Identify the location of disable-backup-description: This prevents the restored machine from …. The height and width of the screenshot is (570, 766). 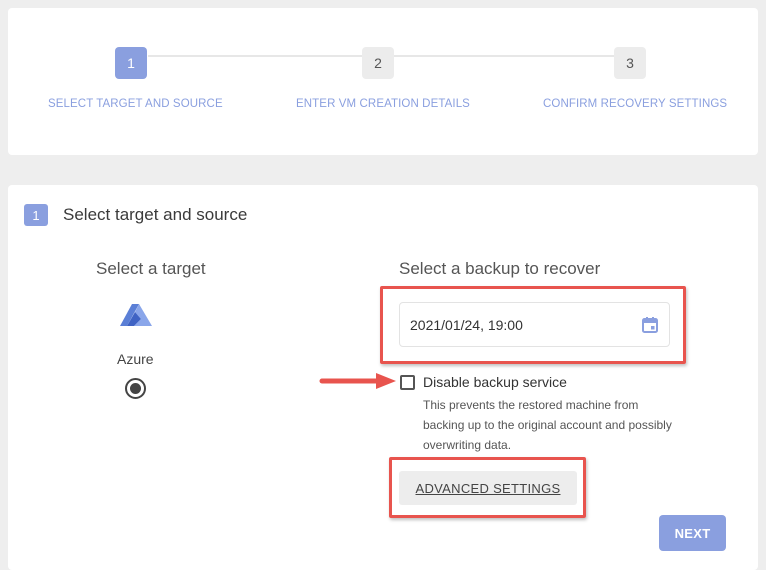
(547, 425).